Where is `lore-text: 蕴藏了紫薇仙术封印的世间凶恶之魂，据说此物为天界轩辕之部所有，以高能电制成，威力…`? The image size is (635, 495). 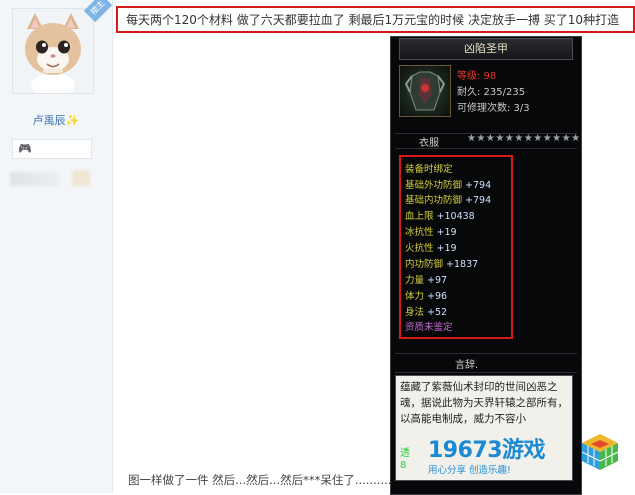 lore-text: 蕴藏了紫薇仙术封印的世间凶恶之魂，据说此物为天界轩辕之部所有，以高能电制成，威力… is located at coordinates (484, 403).